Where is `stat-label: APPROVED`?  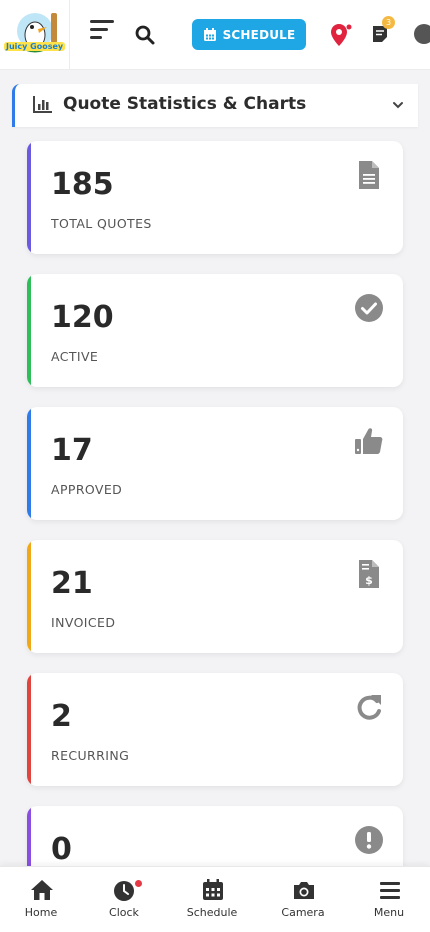
stat-label: APPROVED is located at coordinates (87, 489).